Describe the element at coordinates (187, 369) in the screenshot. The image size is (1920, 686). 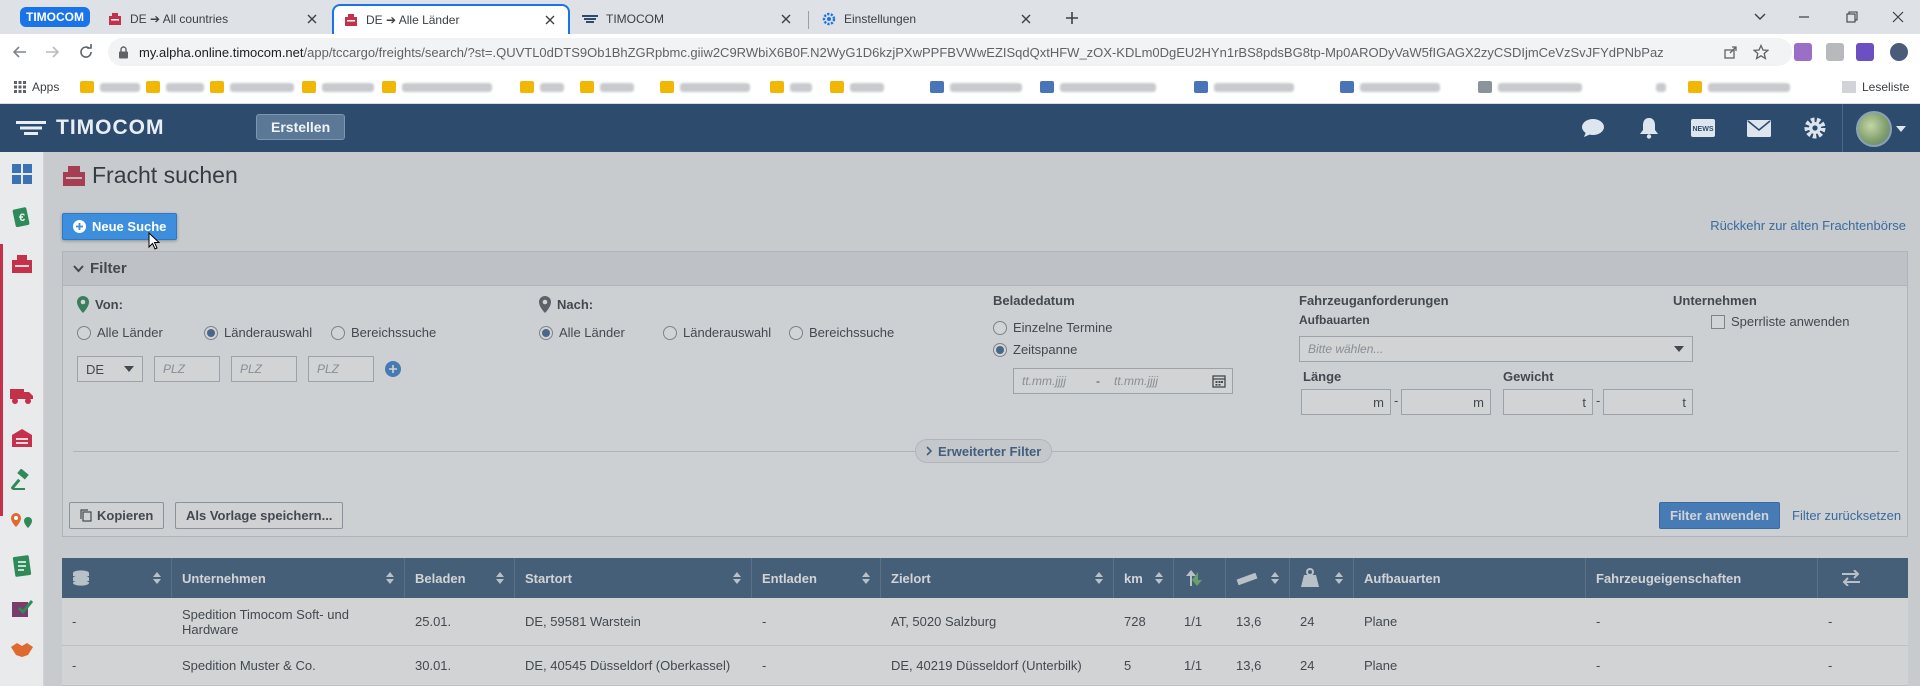
I see `from-zip-input-1: PLZ` at that location.